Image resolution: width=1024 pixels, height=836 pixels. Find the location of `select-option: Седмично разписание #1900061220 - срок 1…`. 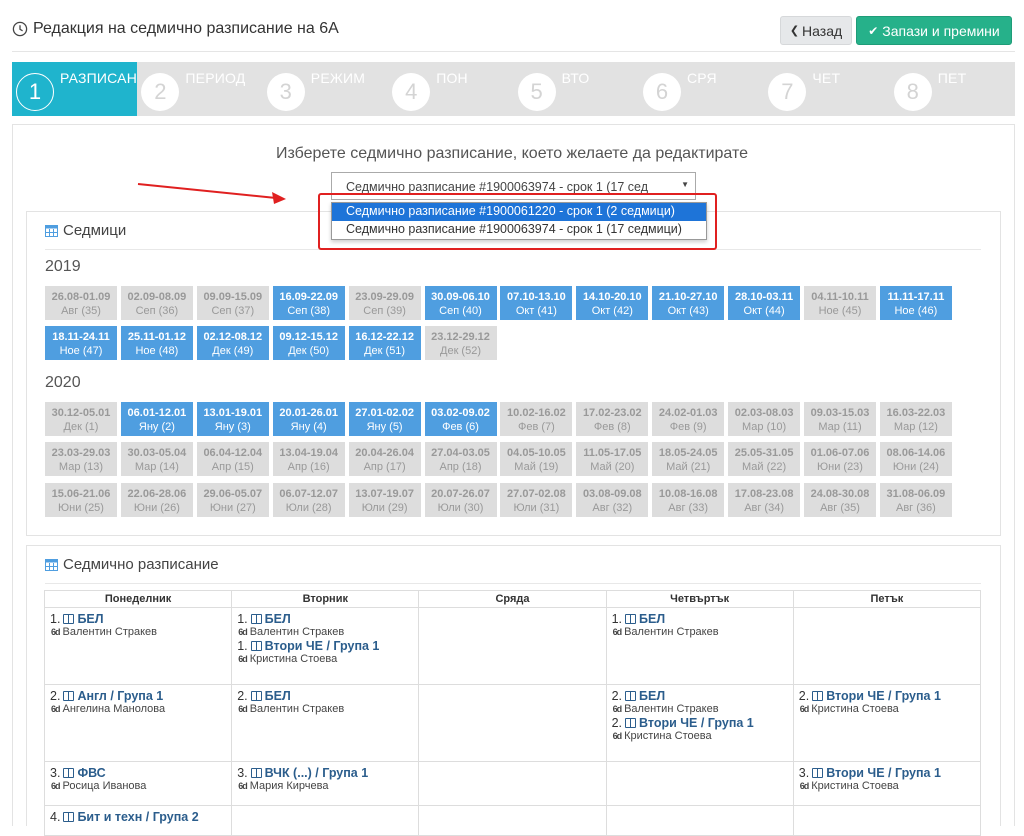

select-option: Седмично разписание #1900061220 - срок 1… is located at coordinates (519, 212).